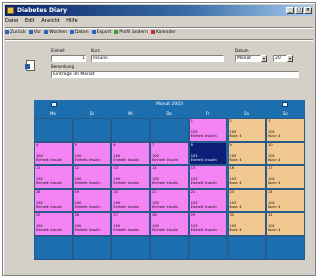  What do you see at coordinates (169, 153) in the screenshot?
I see `calendar-day-cell: 7 100 Einheit: Insulin` at bounding box center [169, 153].